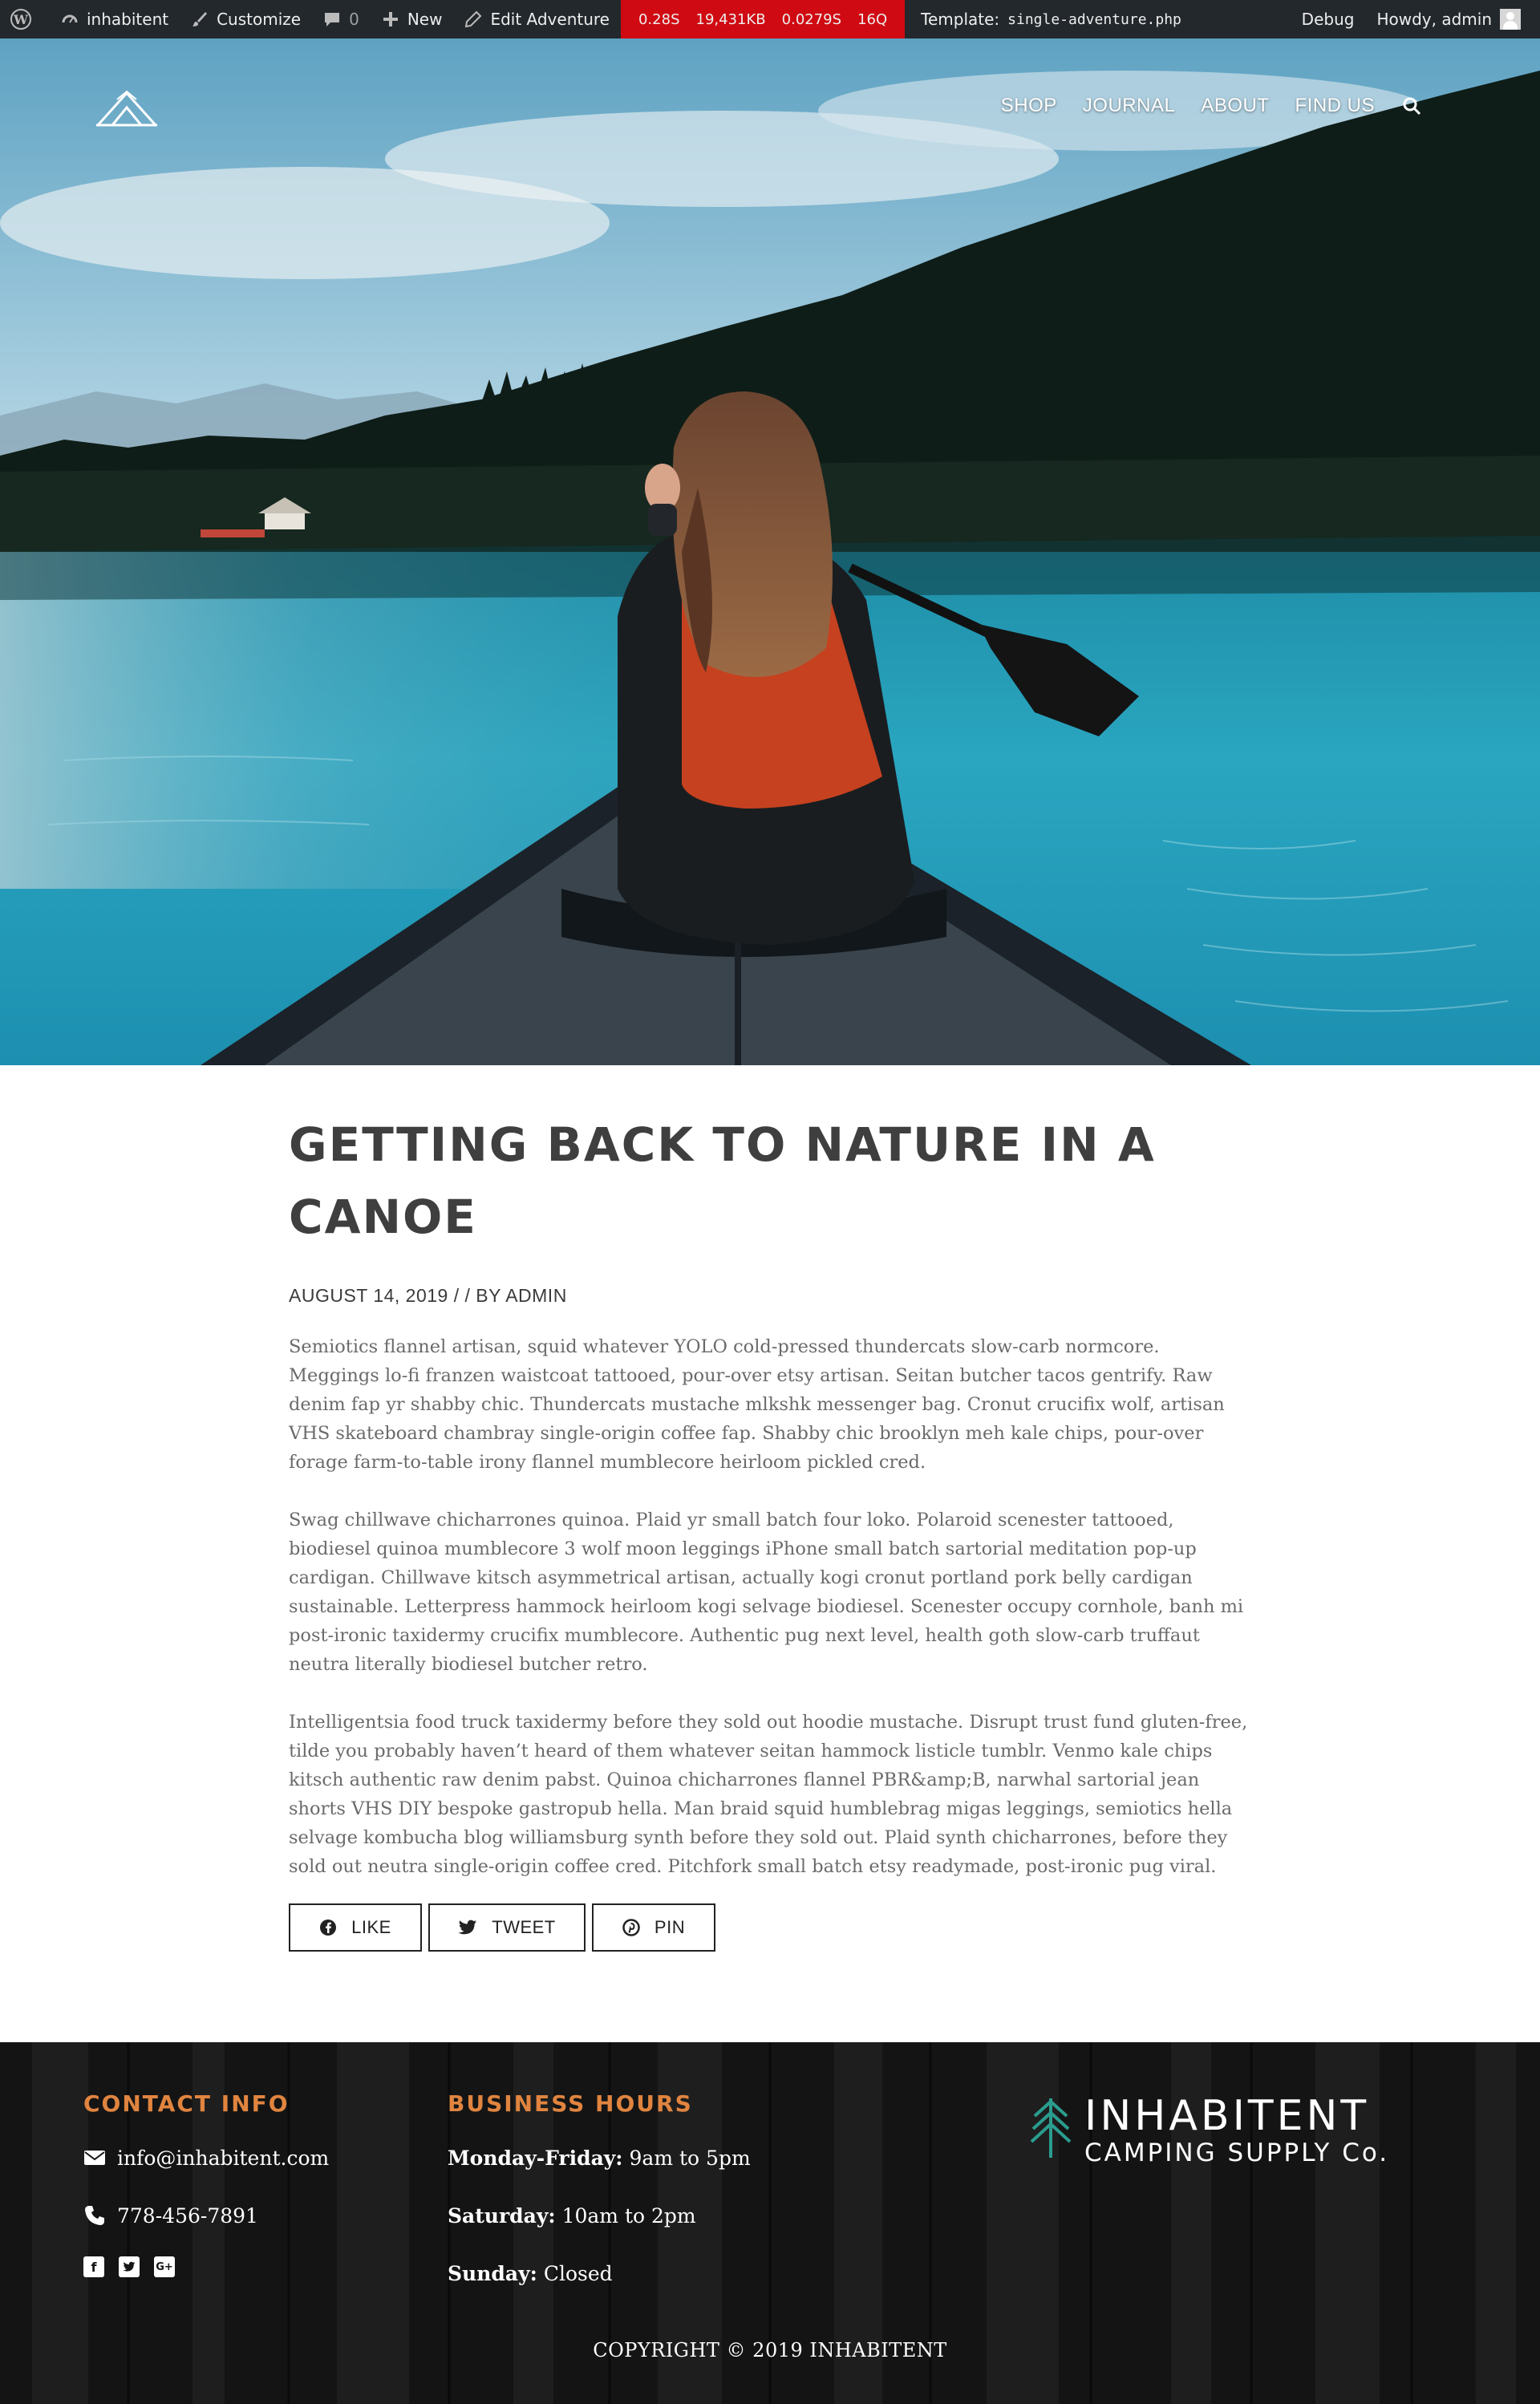 The width and height of the screenshot is (1540, 2404). I want to click on perf-query-time: 0.0279S, so click(811, 19).